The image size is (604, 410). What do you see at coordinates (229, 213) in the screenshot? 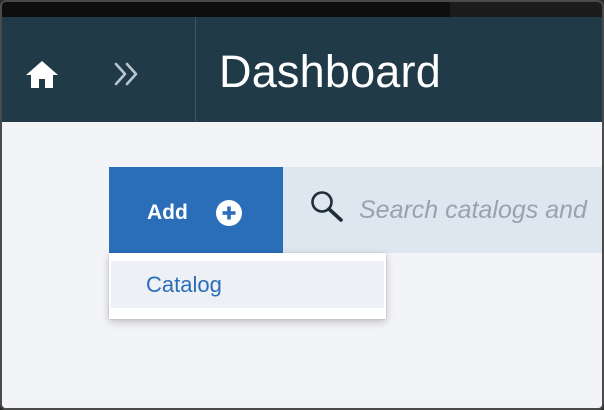
I see `plus-circle-icon` at bounding box center [229, 213].